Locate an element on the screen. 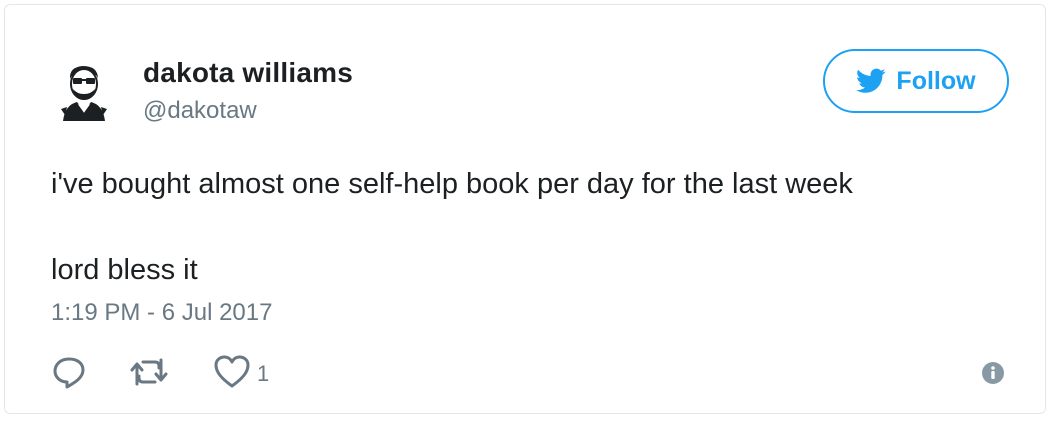  like-button: 1 is located at coordinates (241, 374).